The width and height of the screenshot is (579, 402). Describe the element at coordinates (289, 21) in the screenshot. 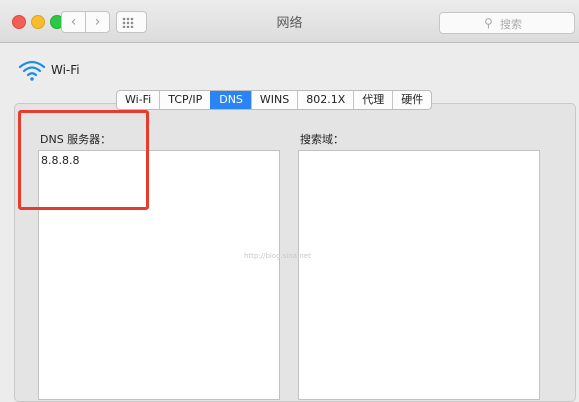

I see `title-bar: ‹ › 网络 ⚲ 搜索` at that location.